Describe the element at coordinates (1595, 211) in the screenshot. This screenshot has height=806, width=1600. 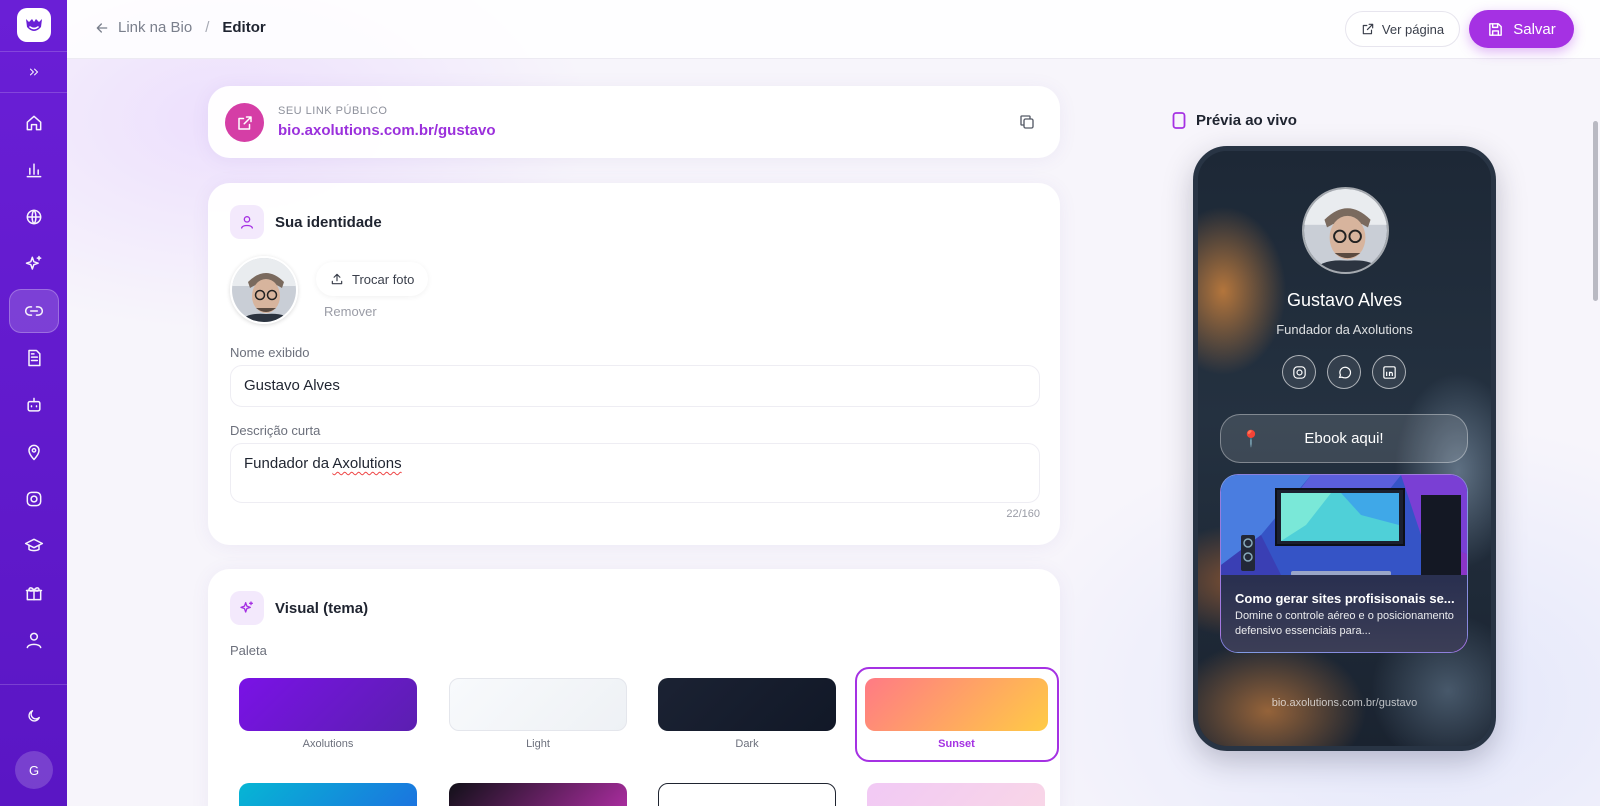
I see `scrollbar-thumb` at that location.